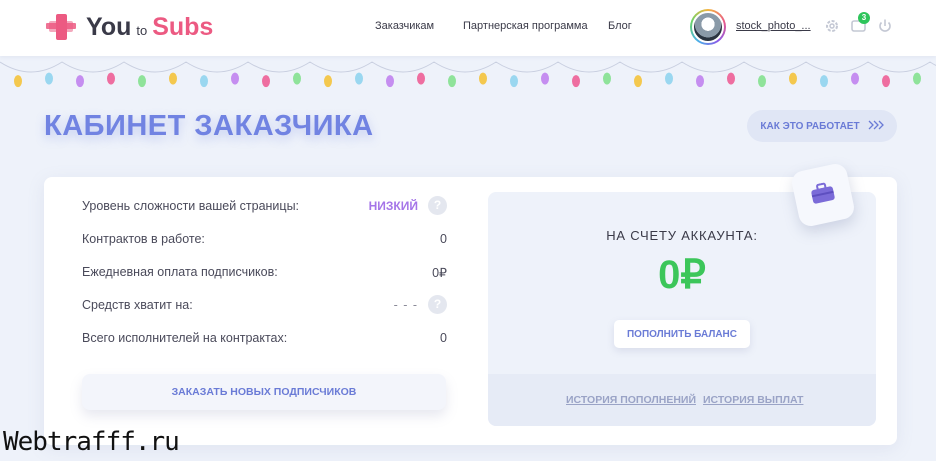 The height and width of the screenshot is (461, 936). Describe the element at coordinates (468, 74) in the screenshot. I see `garland-decoration` at that location.